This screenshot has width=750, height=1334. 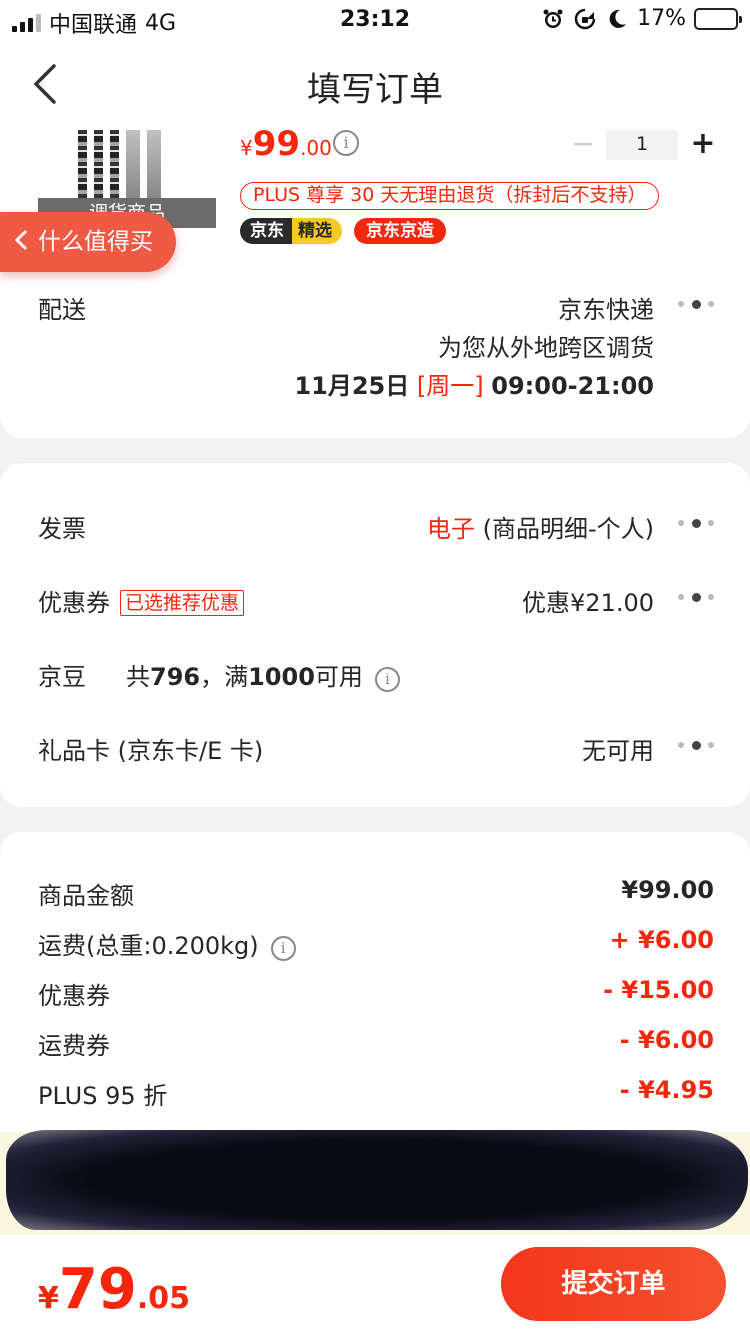 I want to click on plus-return-policy: PLUS 尊享 30 天无理由退货（拆封后不支持）, so click(x=450, y=196).